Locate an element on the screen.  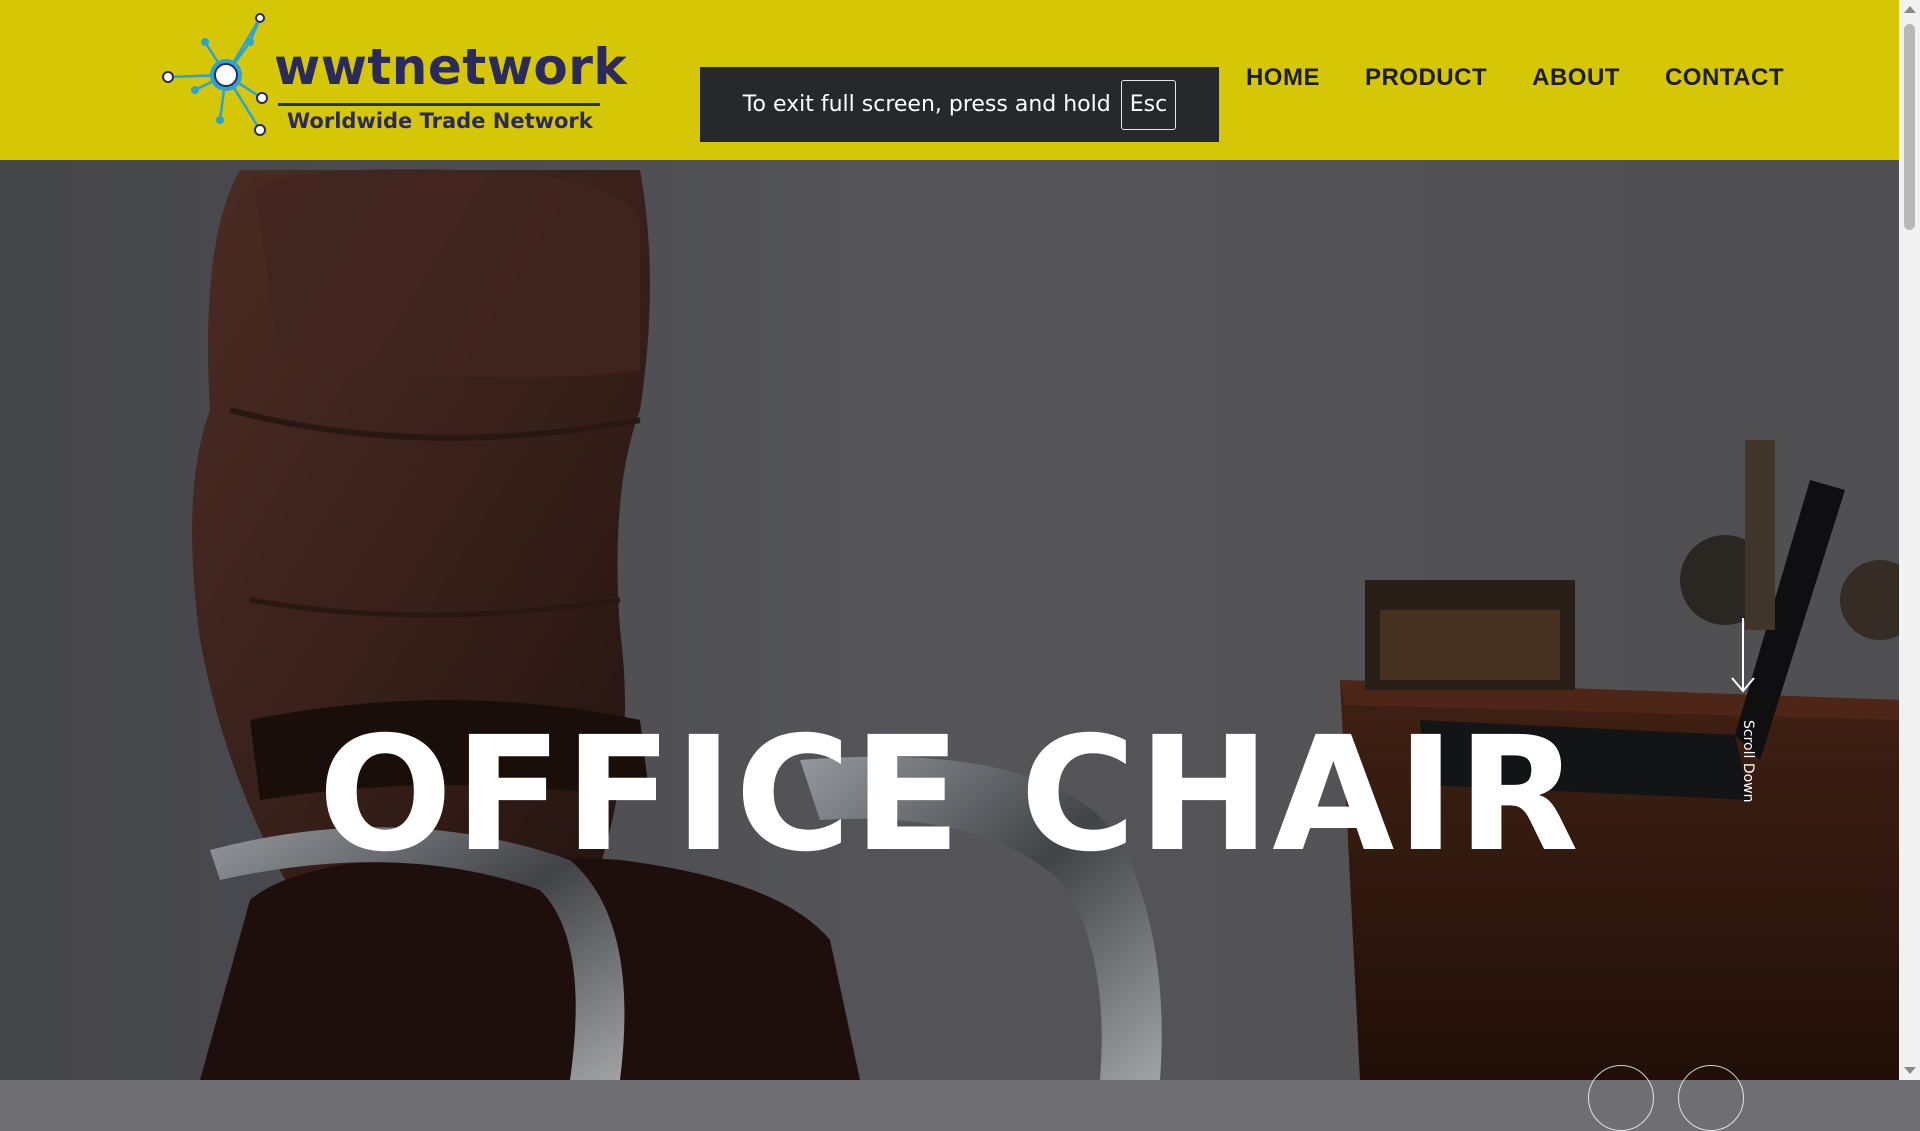
carousel-prev-button is located at coordinates (1621, 1098).